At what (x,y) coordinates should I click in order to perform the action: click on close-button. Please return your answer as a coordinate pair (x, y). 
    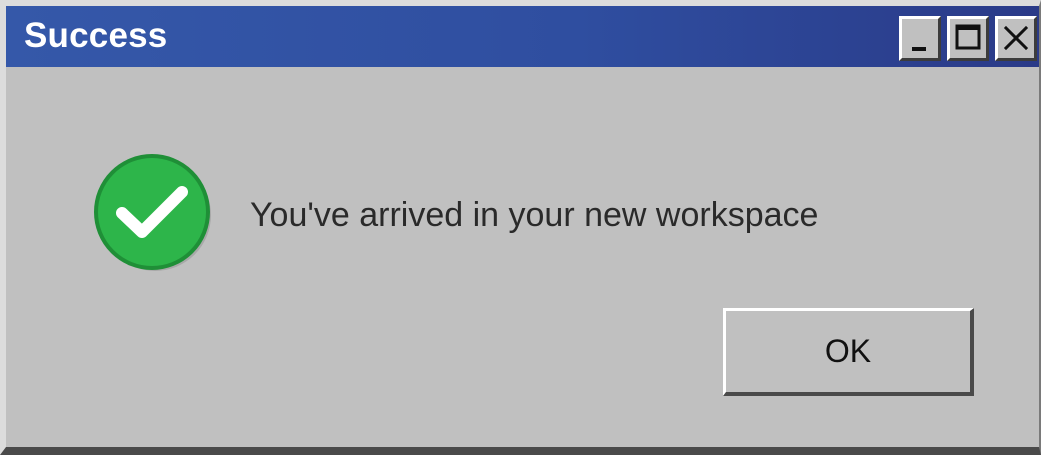
    Looking at the image, I should click on (1016, 38).